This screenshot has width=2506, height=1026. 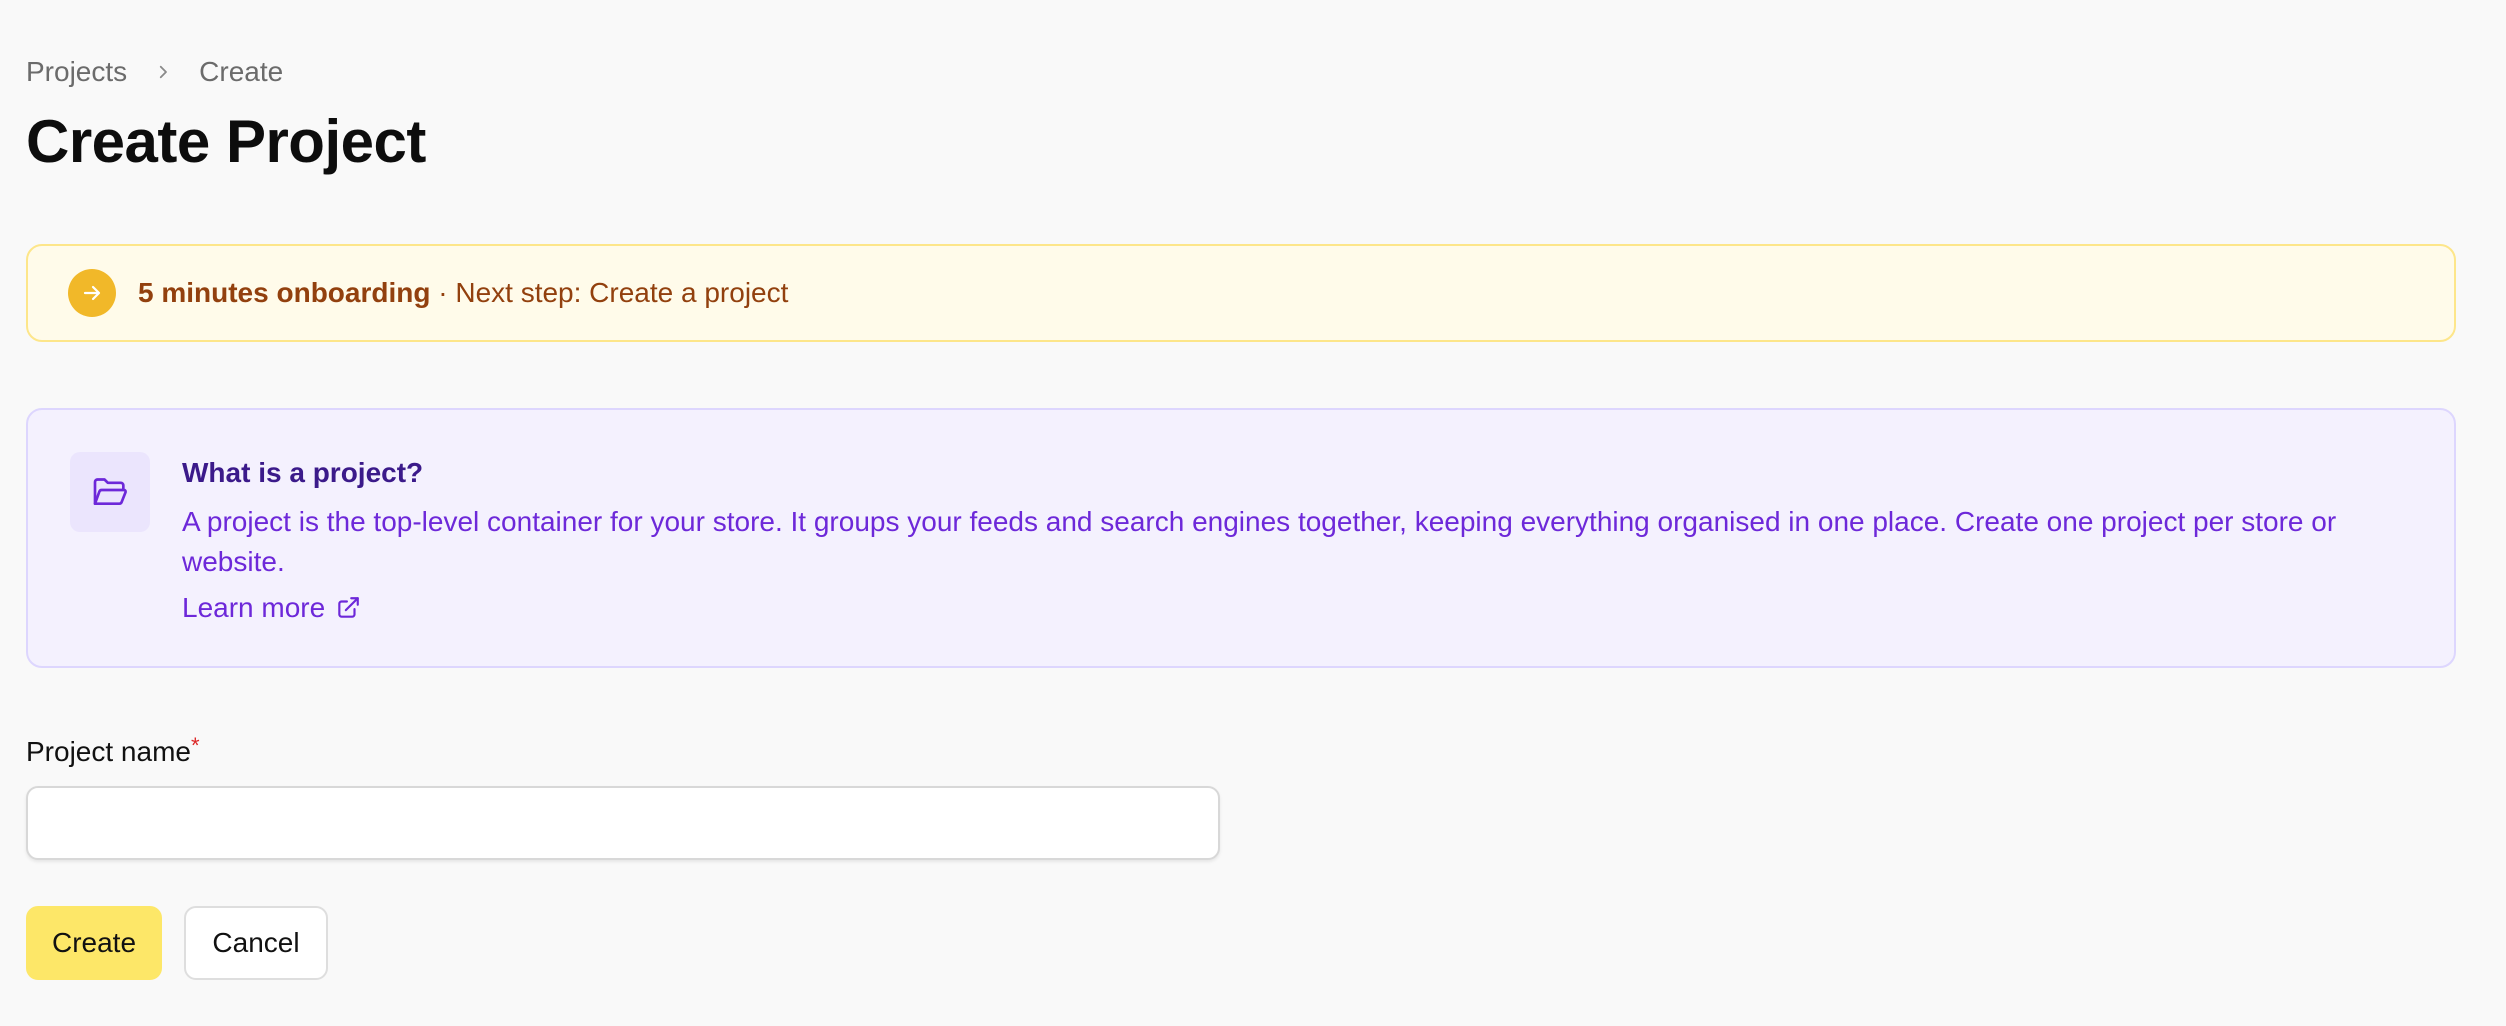 I want to click on arrow-right-icon, so click(x=92, y=293).